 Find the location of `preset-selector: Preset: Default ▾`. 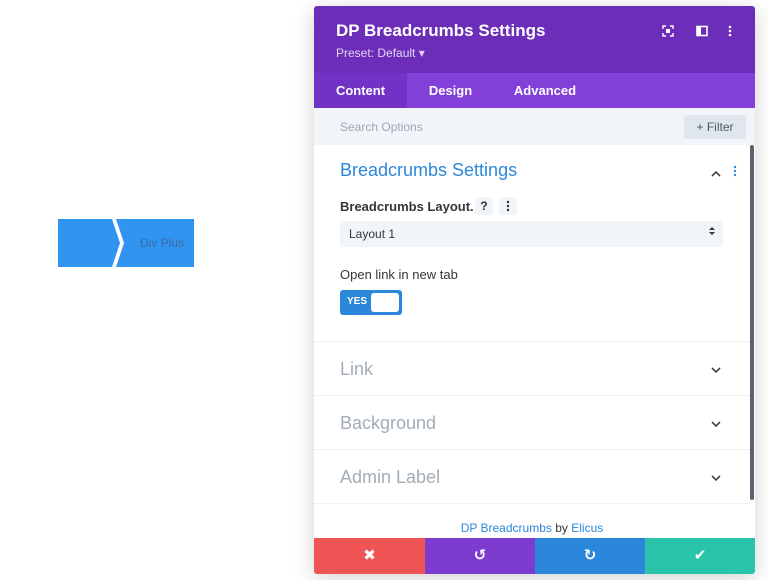

preset-selector: Preset: Default ▾ is located at coordinates (380, 53).